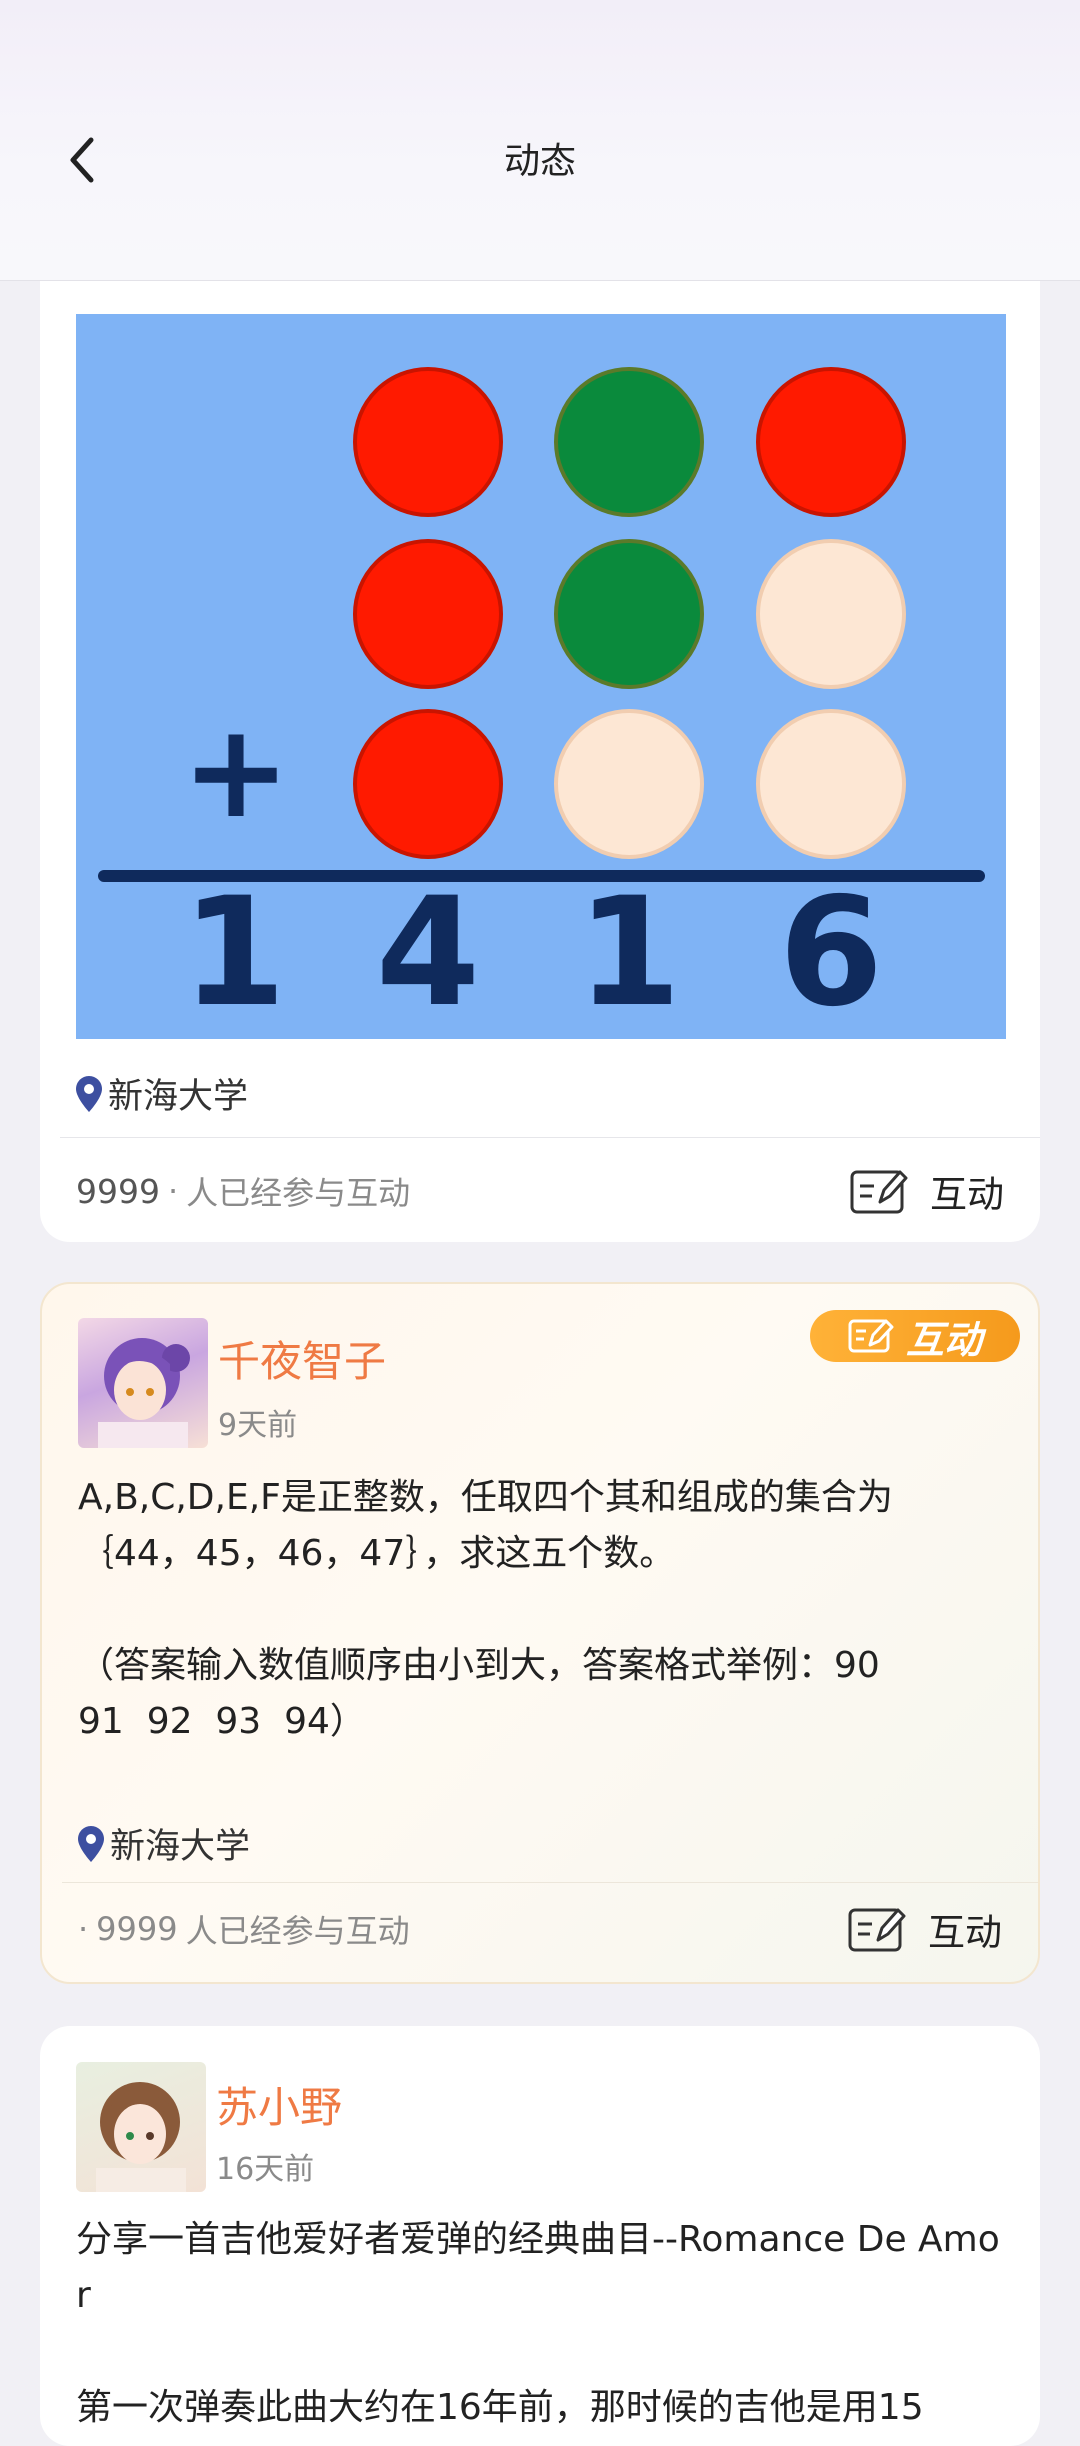 The image size is (1080, 2446). I want to click on participants-info: 9999 · 人已经参与互动, so click(243, 1191).